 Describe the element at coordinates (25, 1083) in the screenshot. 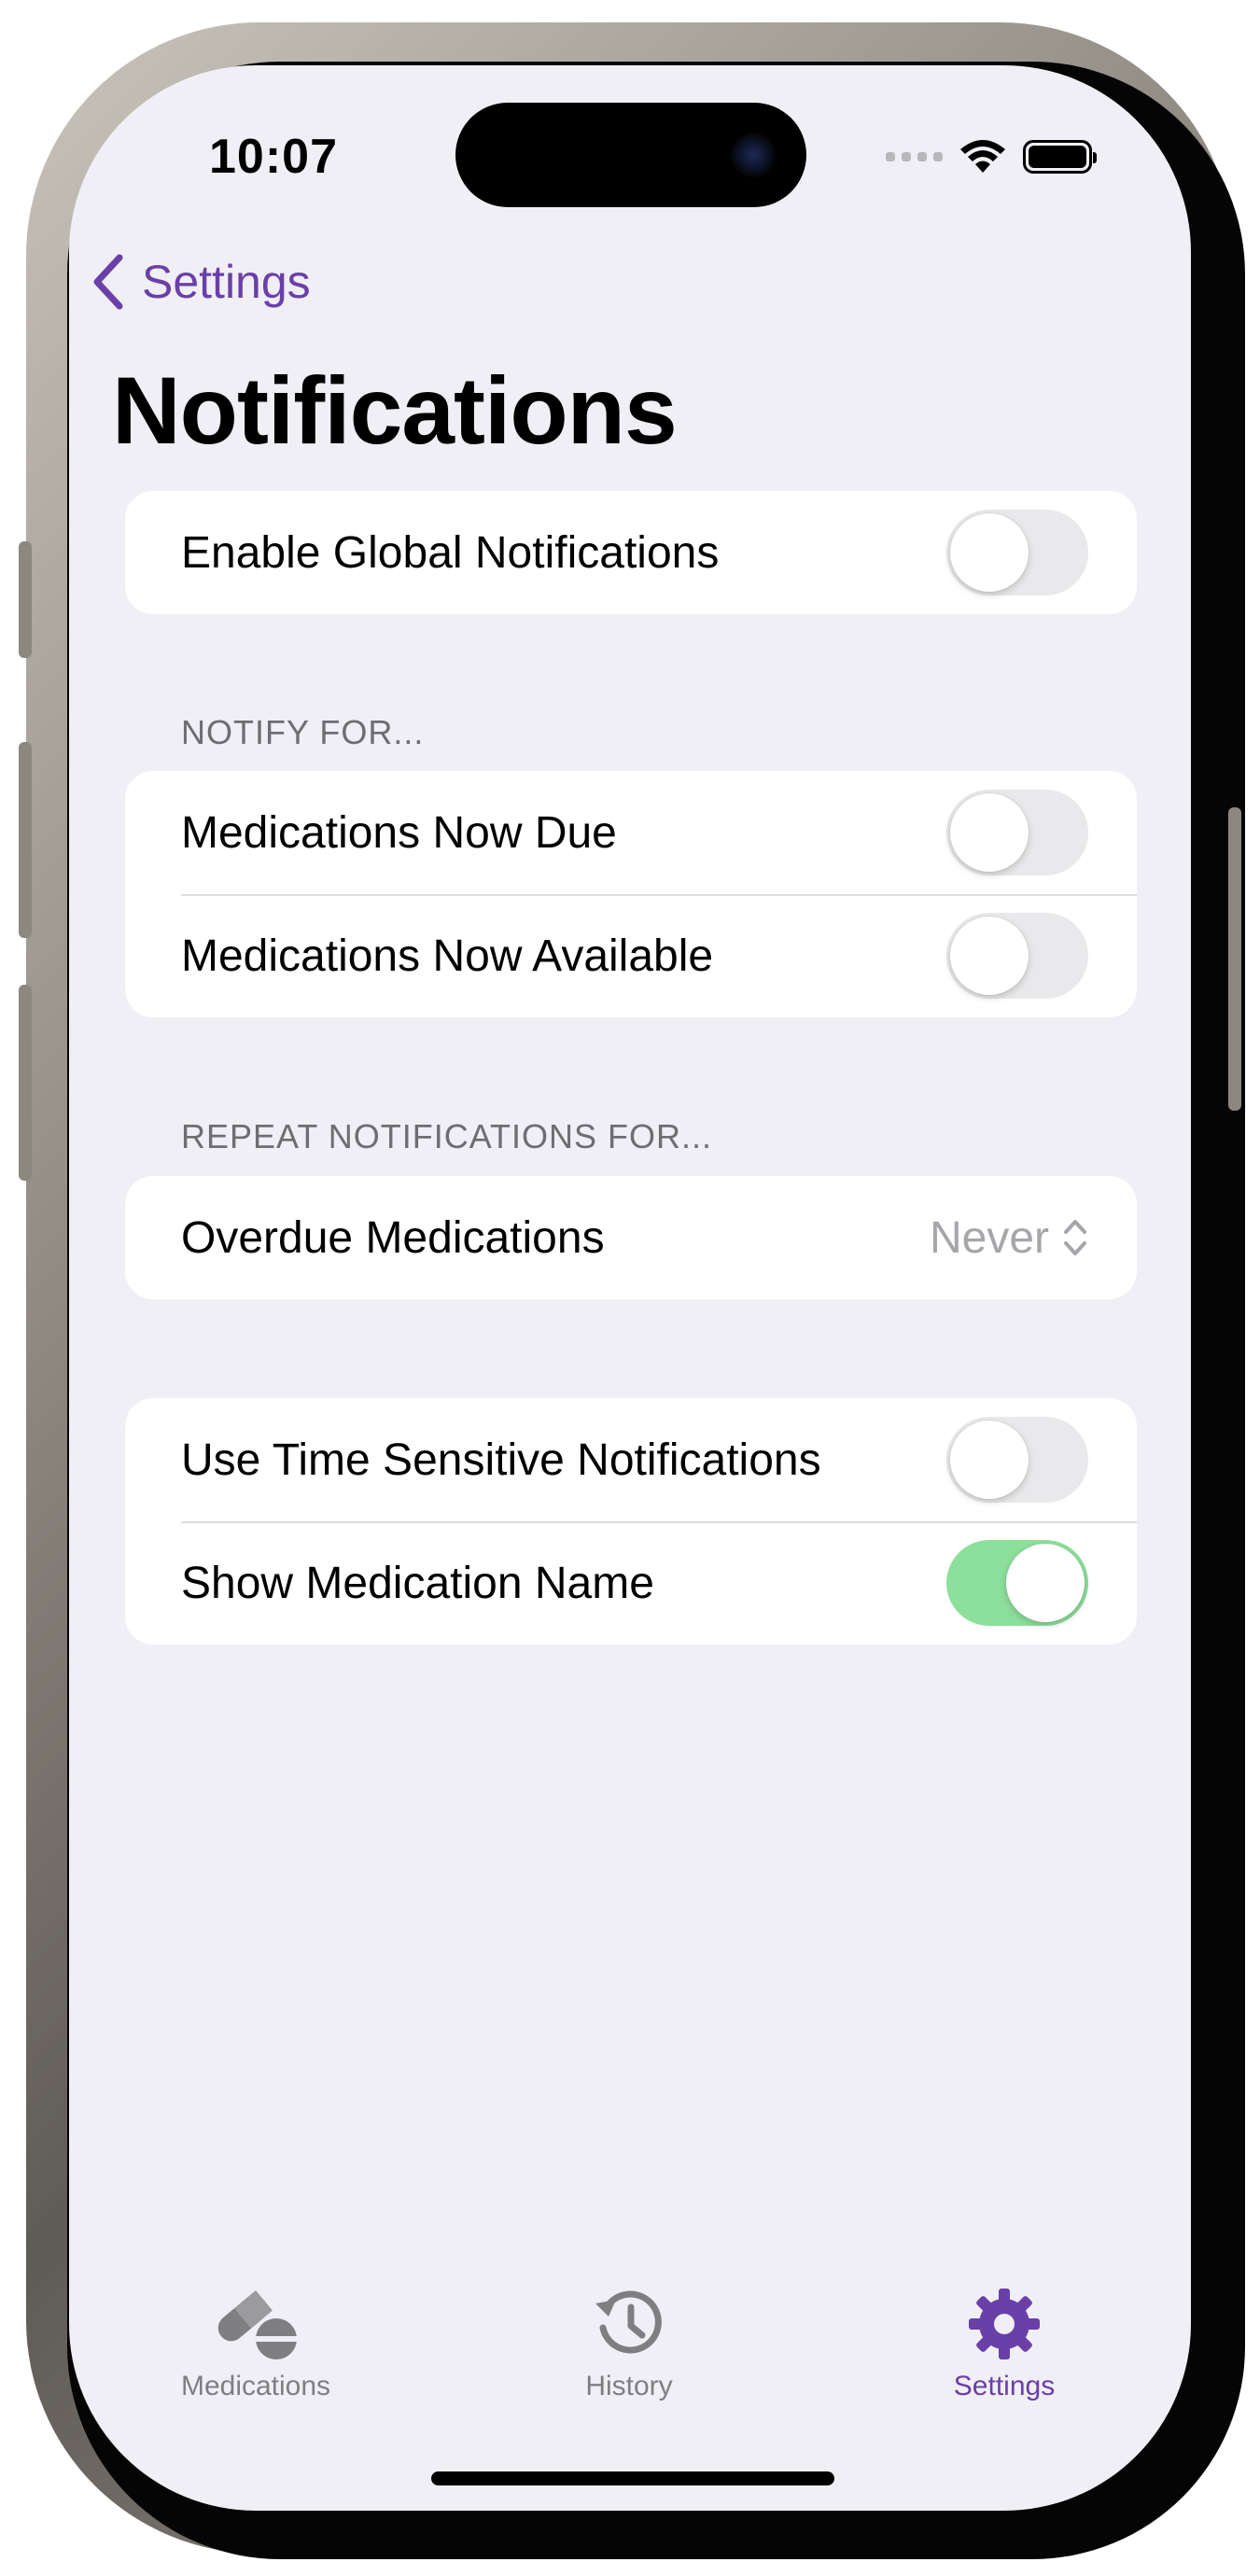

I see `volume-down-button` at that location.